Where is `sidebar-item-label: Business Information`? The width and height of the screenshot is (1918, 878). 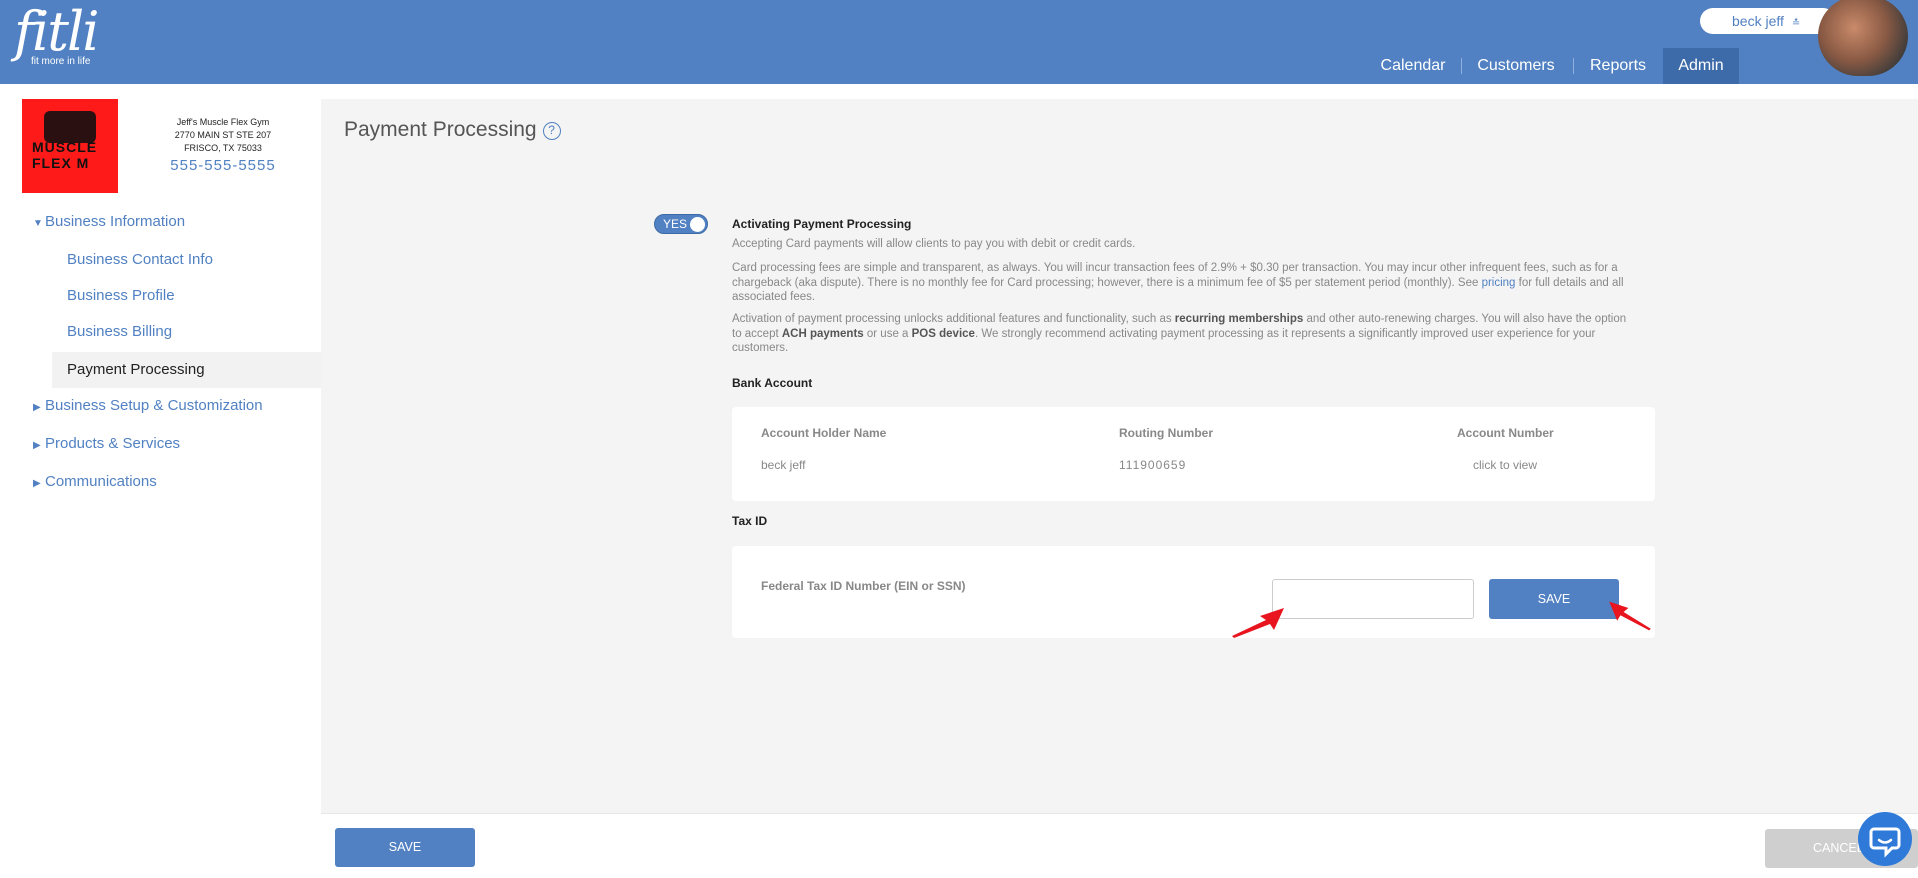
sidebar-item-label: Business Information is located at coordinates (115, 221).